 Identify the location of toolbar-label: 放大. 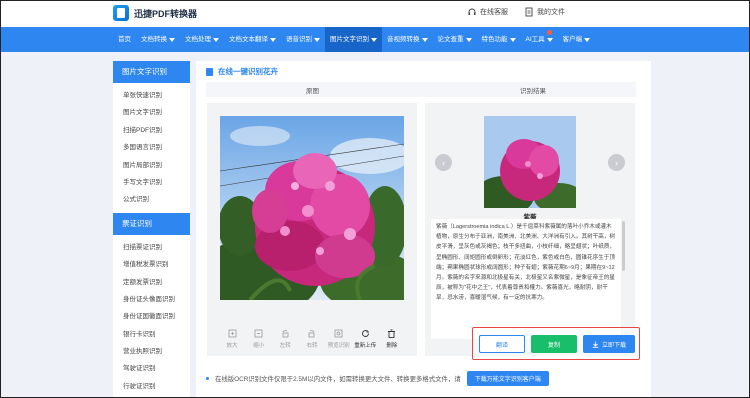
(232, 346).